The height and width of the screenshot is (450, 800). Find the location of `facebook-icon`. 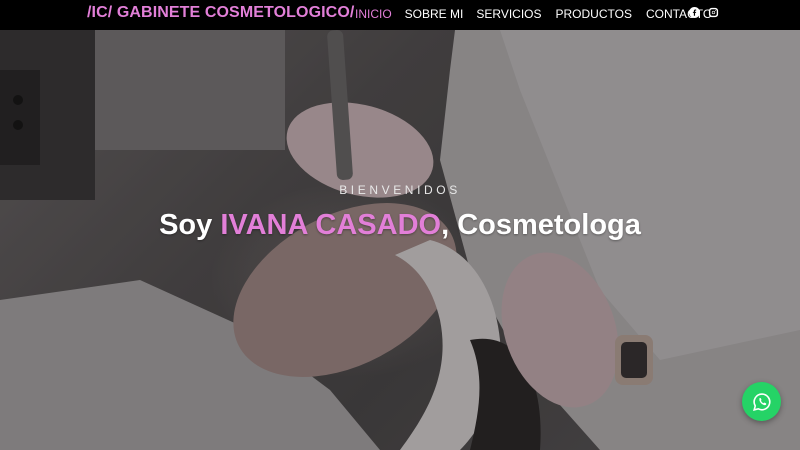

facebook-icon is located at coordinates (694, 12).